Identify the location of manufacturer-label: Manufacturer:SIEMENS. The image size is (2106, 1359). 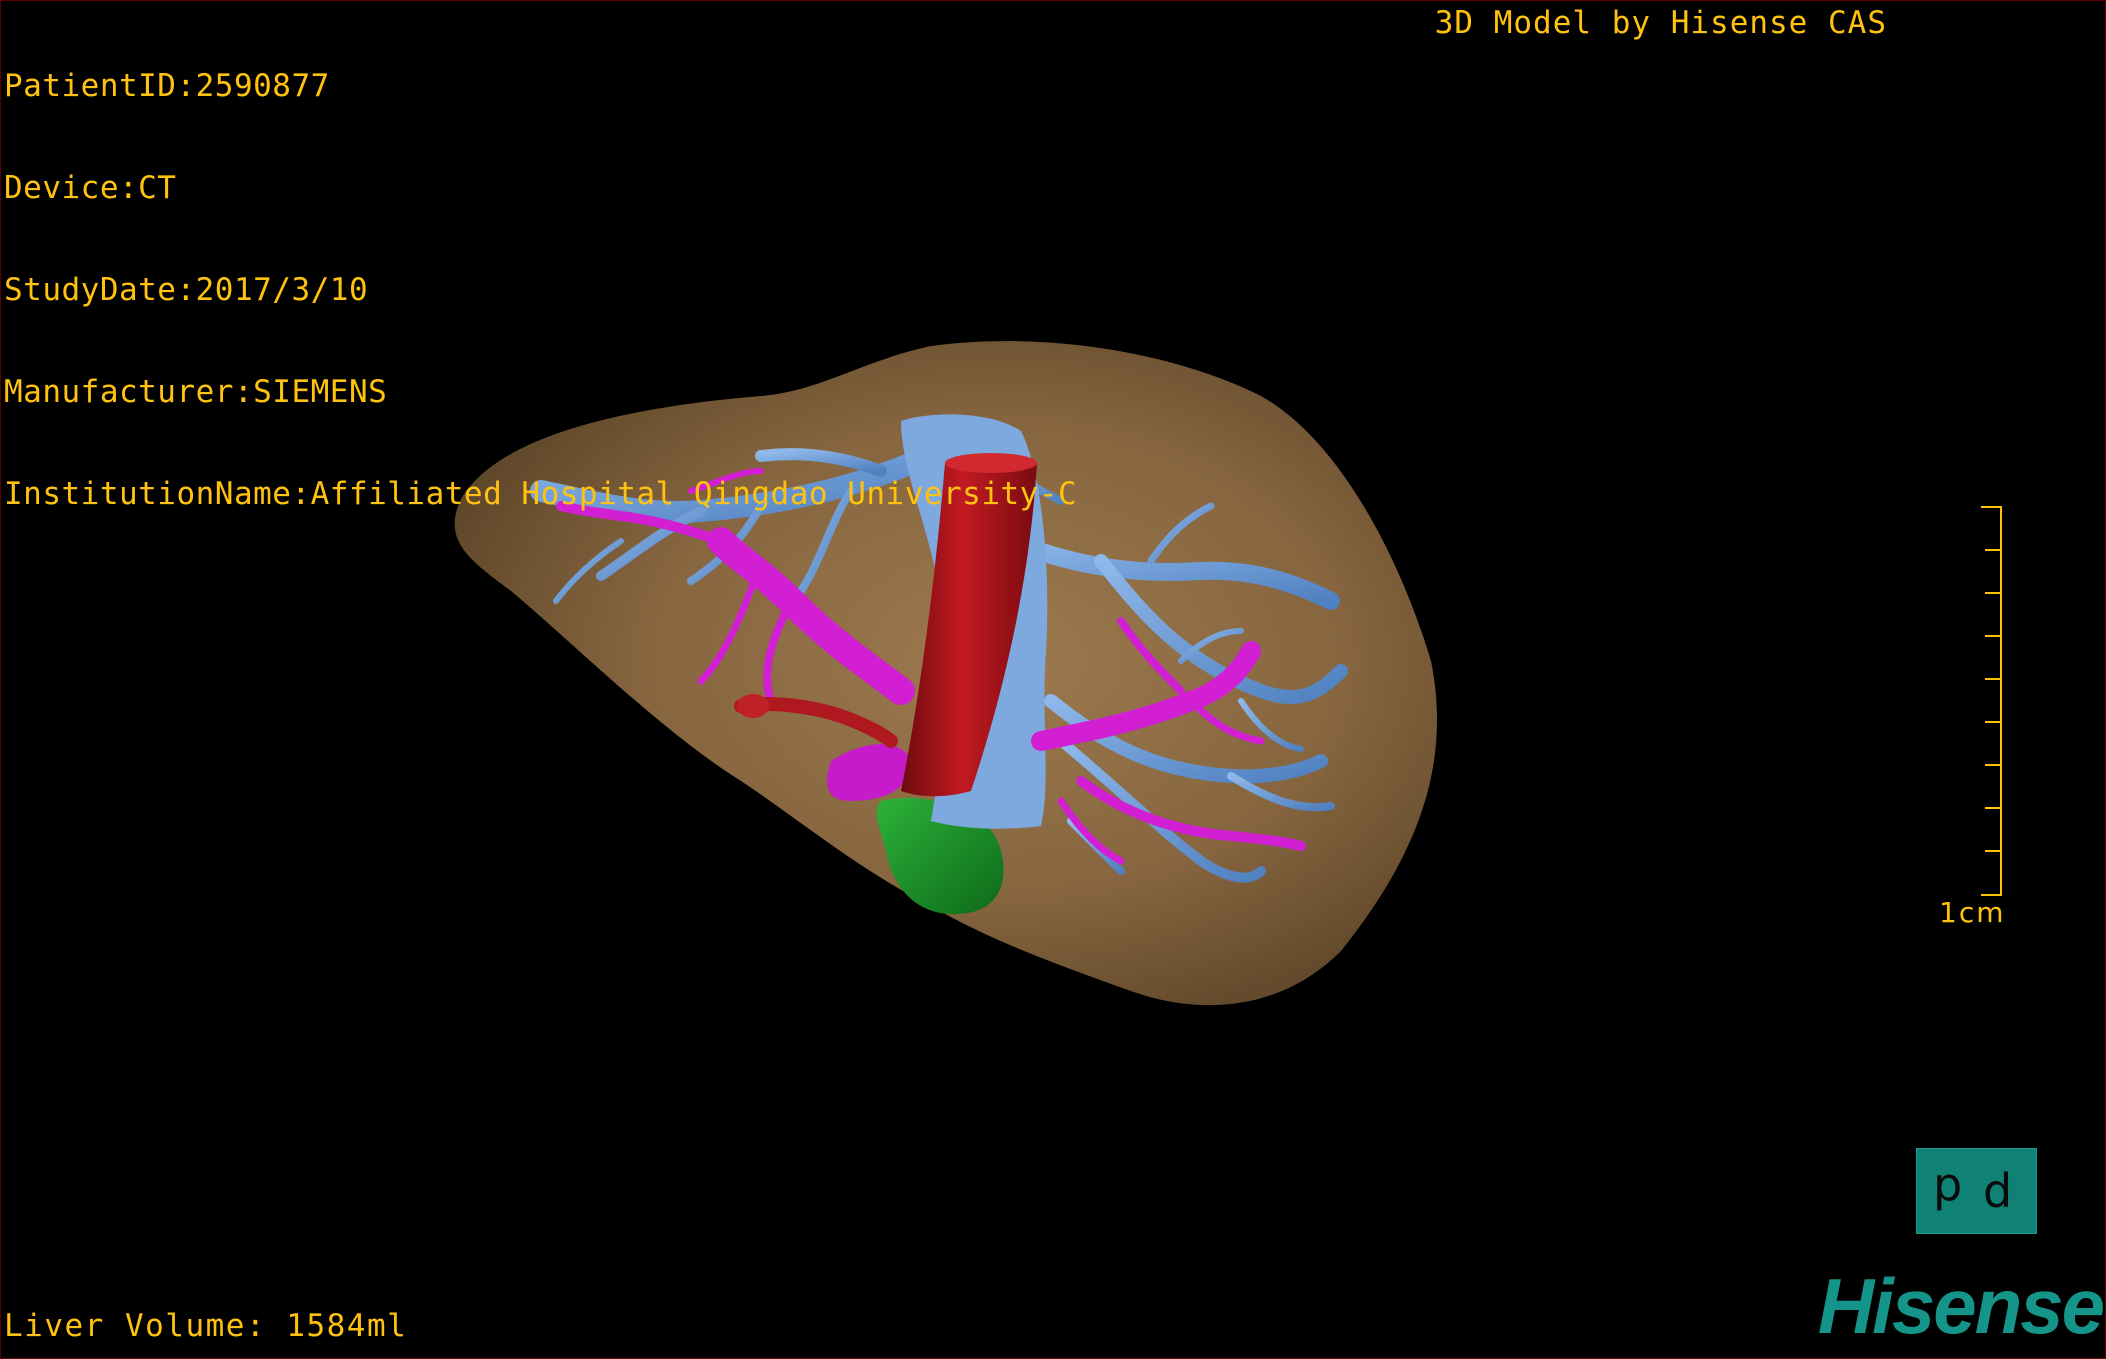
(196, 392).